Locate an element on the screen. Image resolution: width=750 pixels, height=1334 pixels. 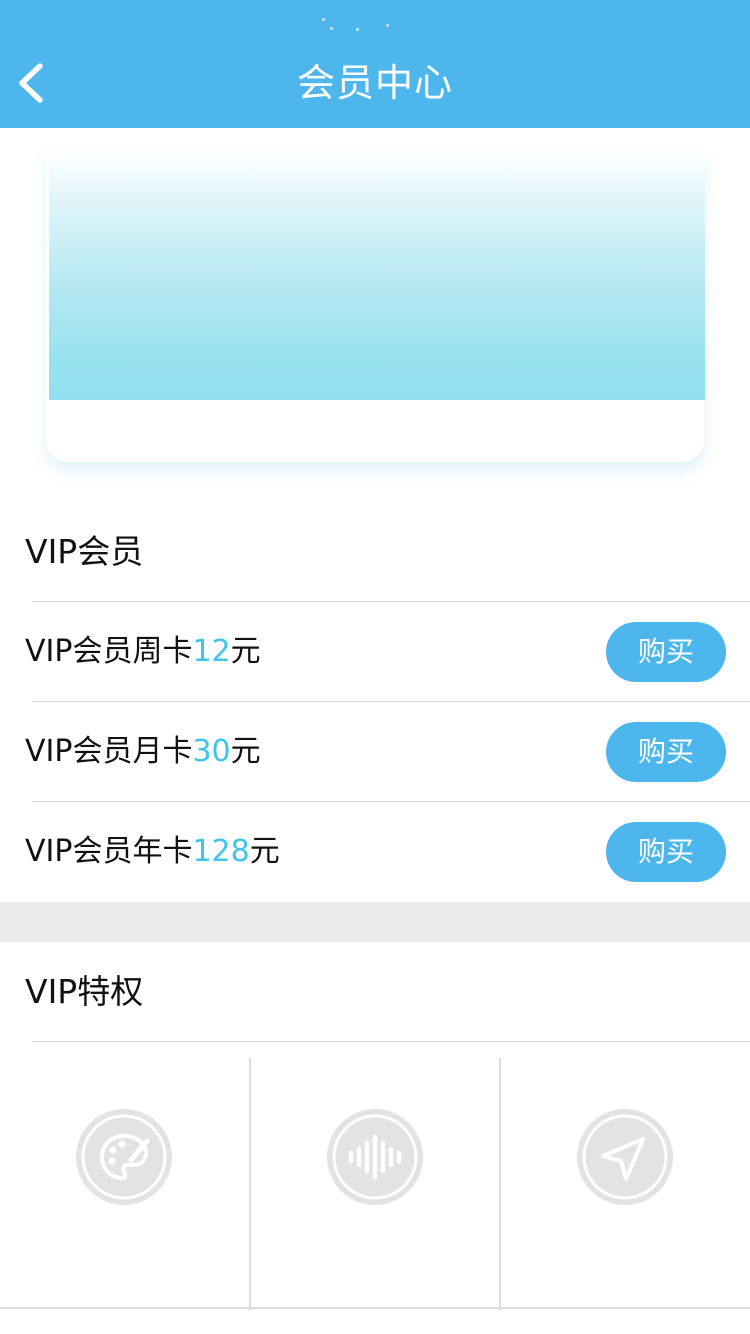
buy-week-button: 购买 is located at coordinates (666, 652).